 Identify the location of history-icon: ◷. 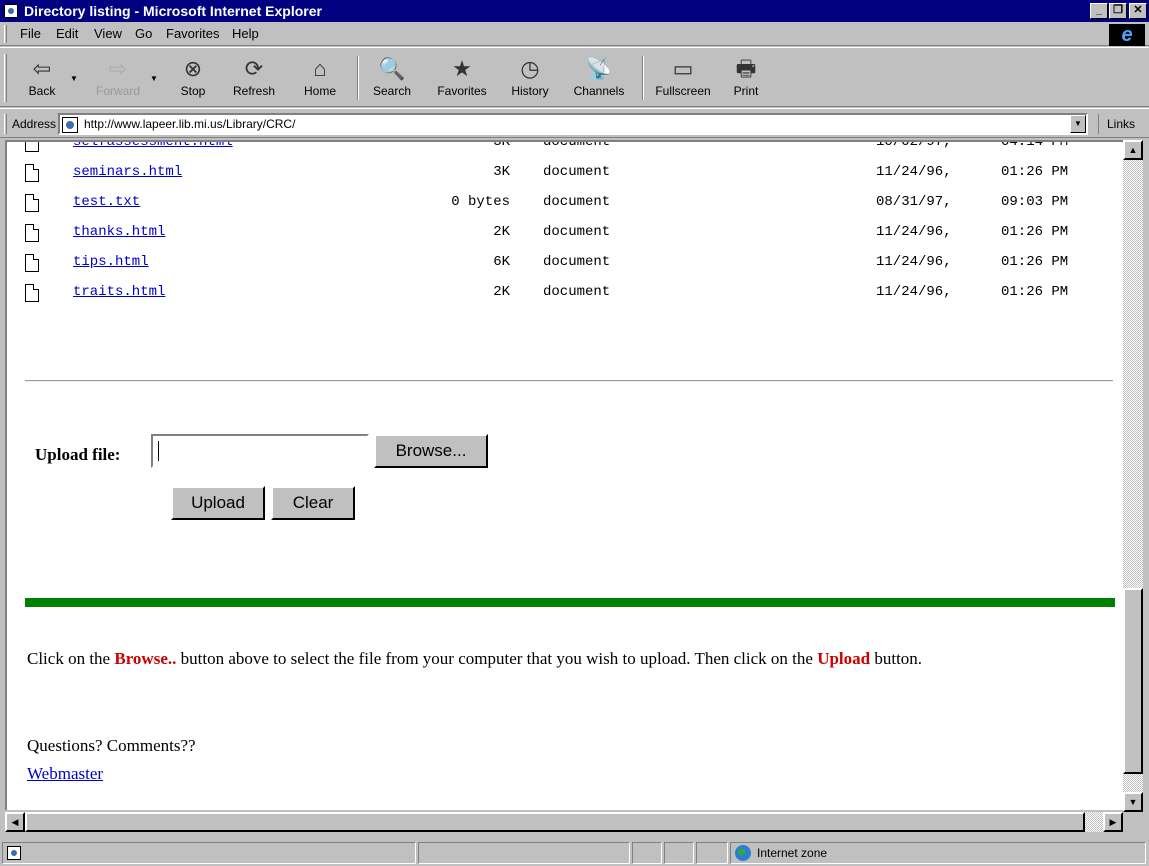
(530, 68).